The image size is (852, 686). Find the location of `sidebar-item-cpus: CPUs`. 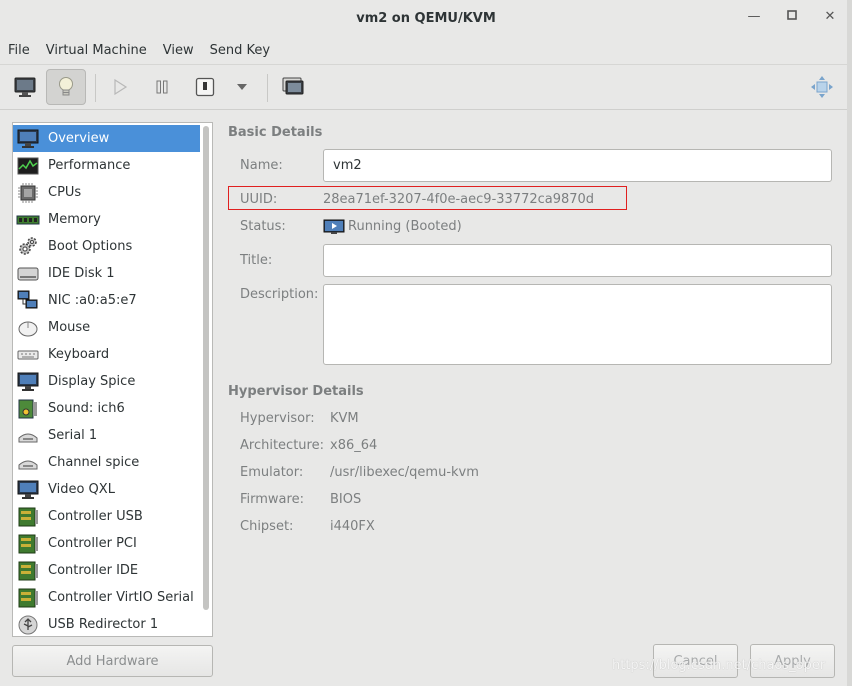

sidebar-item-cpus: CPUs is located at coordinates (106, 192).